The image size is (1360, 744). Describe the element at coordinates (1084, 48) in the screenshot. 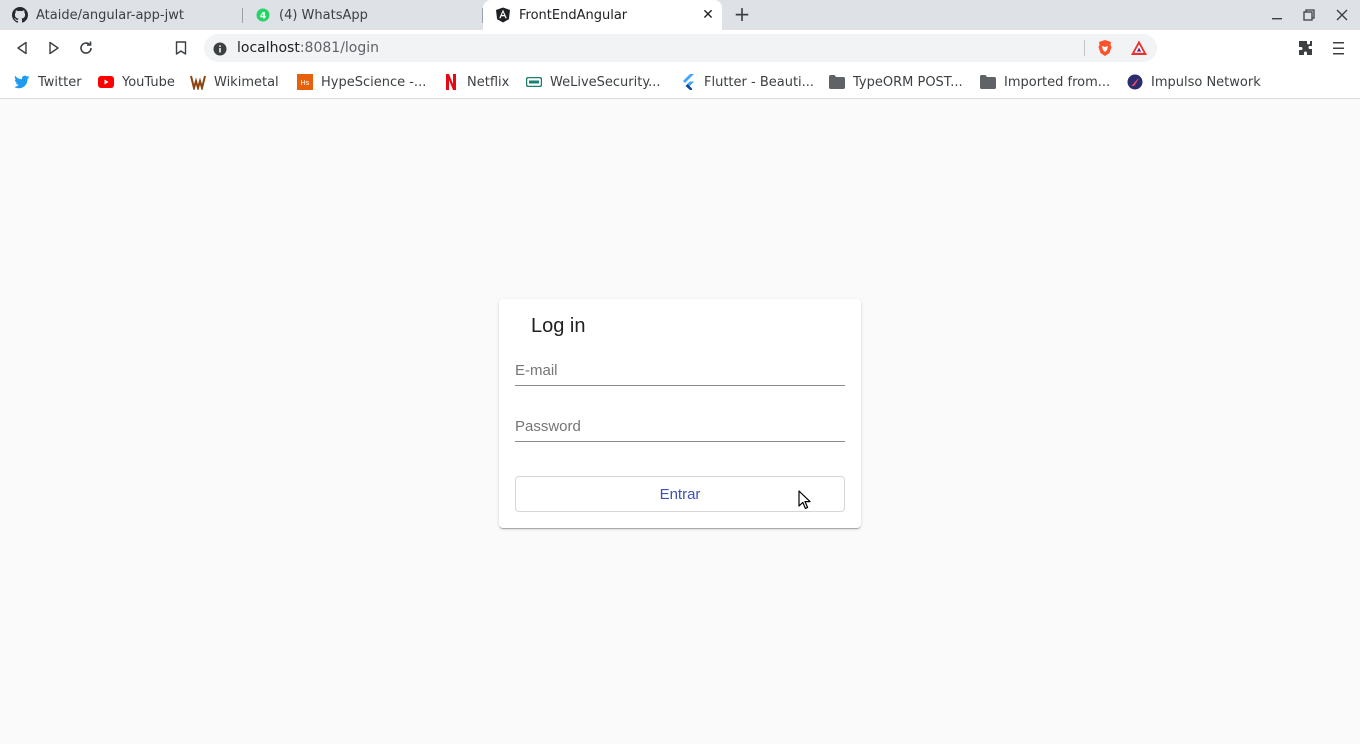

I see `divider` at that location.